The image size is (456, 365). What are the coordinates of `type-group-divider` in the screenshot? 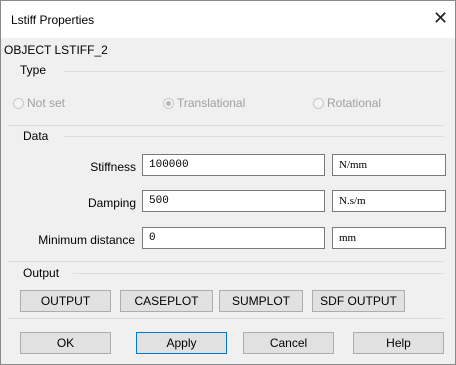 It's located at (254, 71).